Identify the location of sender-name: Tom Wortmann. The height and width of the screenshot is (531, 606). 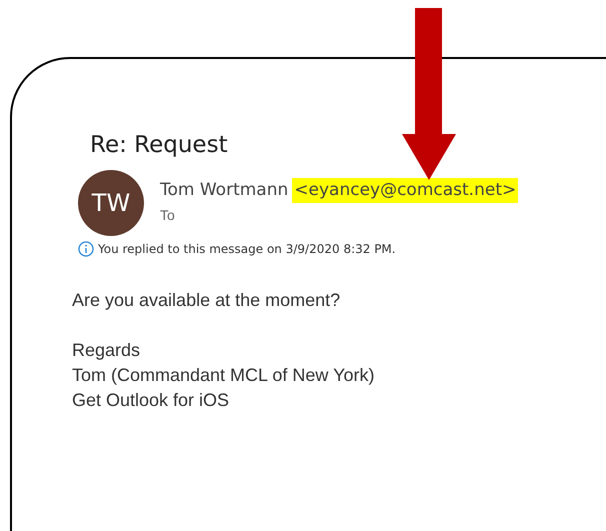
(224, 190).